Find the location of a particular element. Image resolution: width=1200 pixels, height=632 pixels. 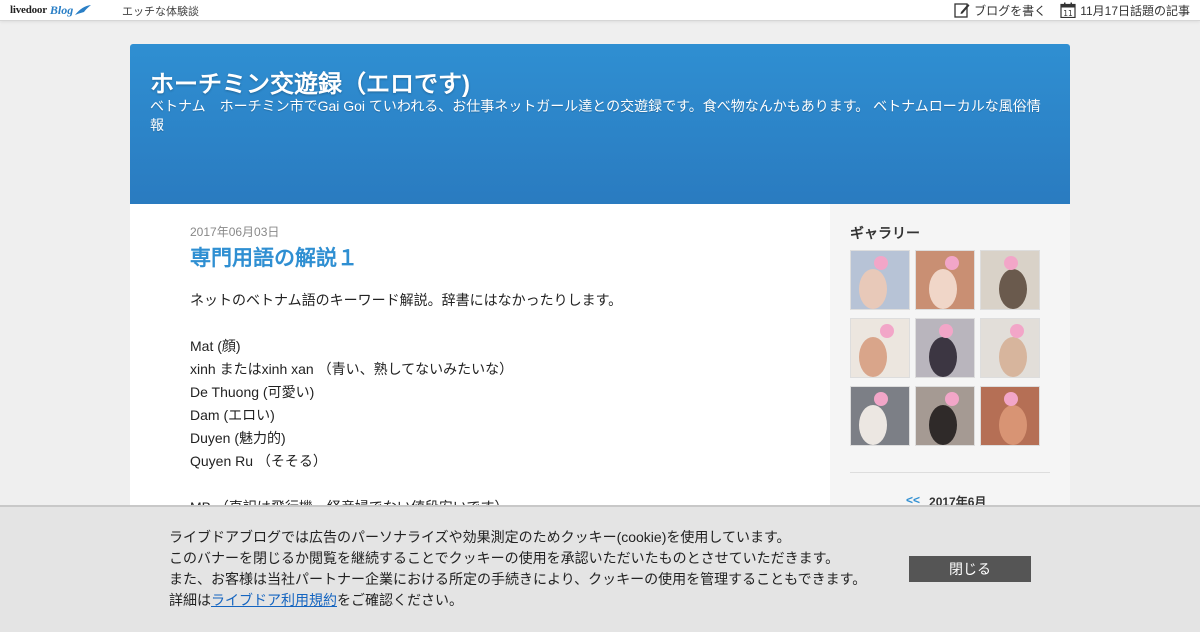

post-line: xinh またはxinh xan （青い、熟してないみたいな） is located at coordinates (352, 369).